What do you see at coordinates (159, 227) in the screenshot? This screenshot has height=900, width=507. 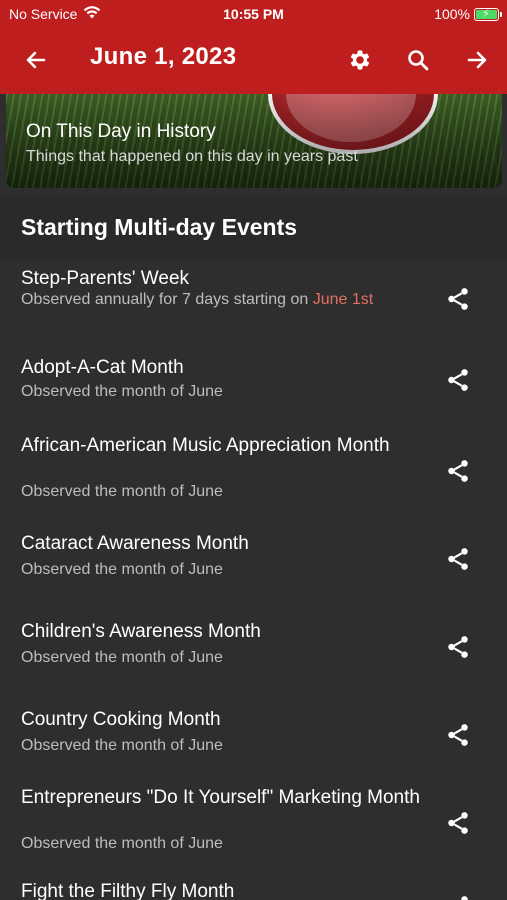 I see `section-heading: Starting Multi-day Events` at bounding box center [159, 227].